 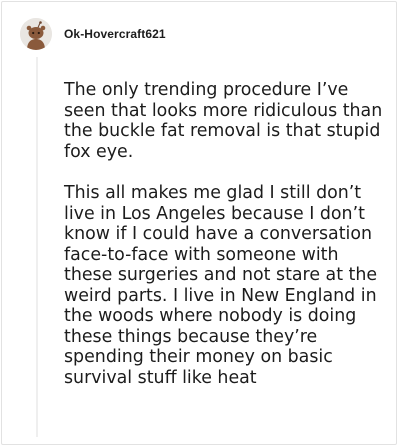 I want to click on thread-line, so click(x=37, y=247).